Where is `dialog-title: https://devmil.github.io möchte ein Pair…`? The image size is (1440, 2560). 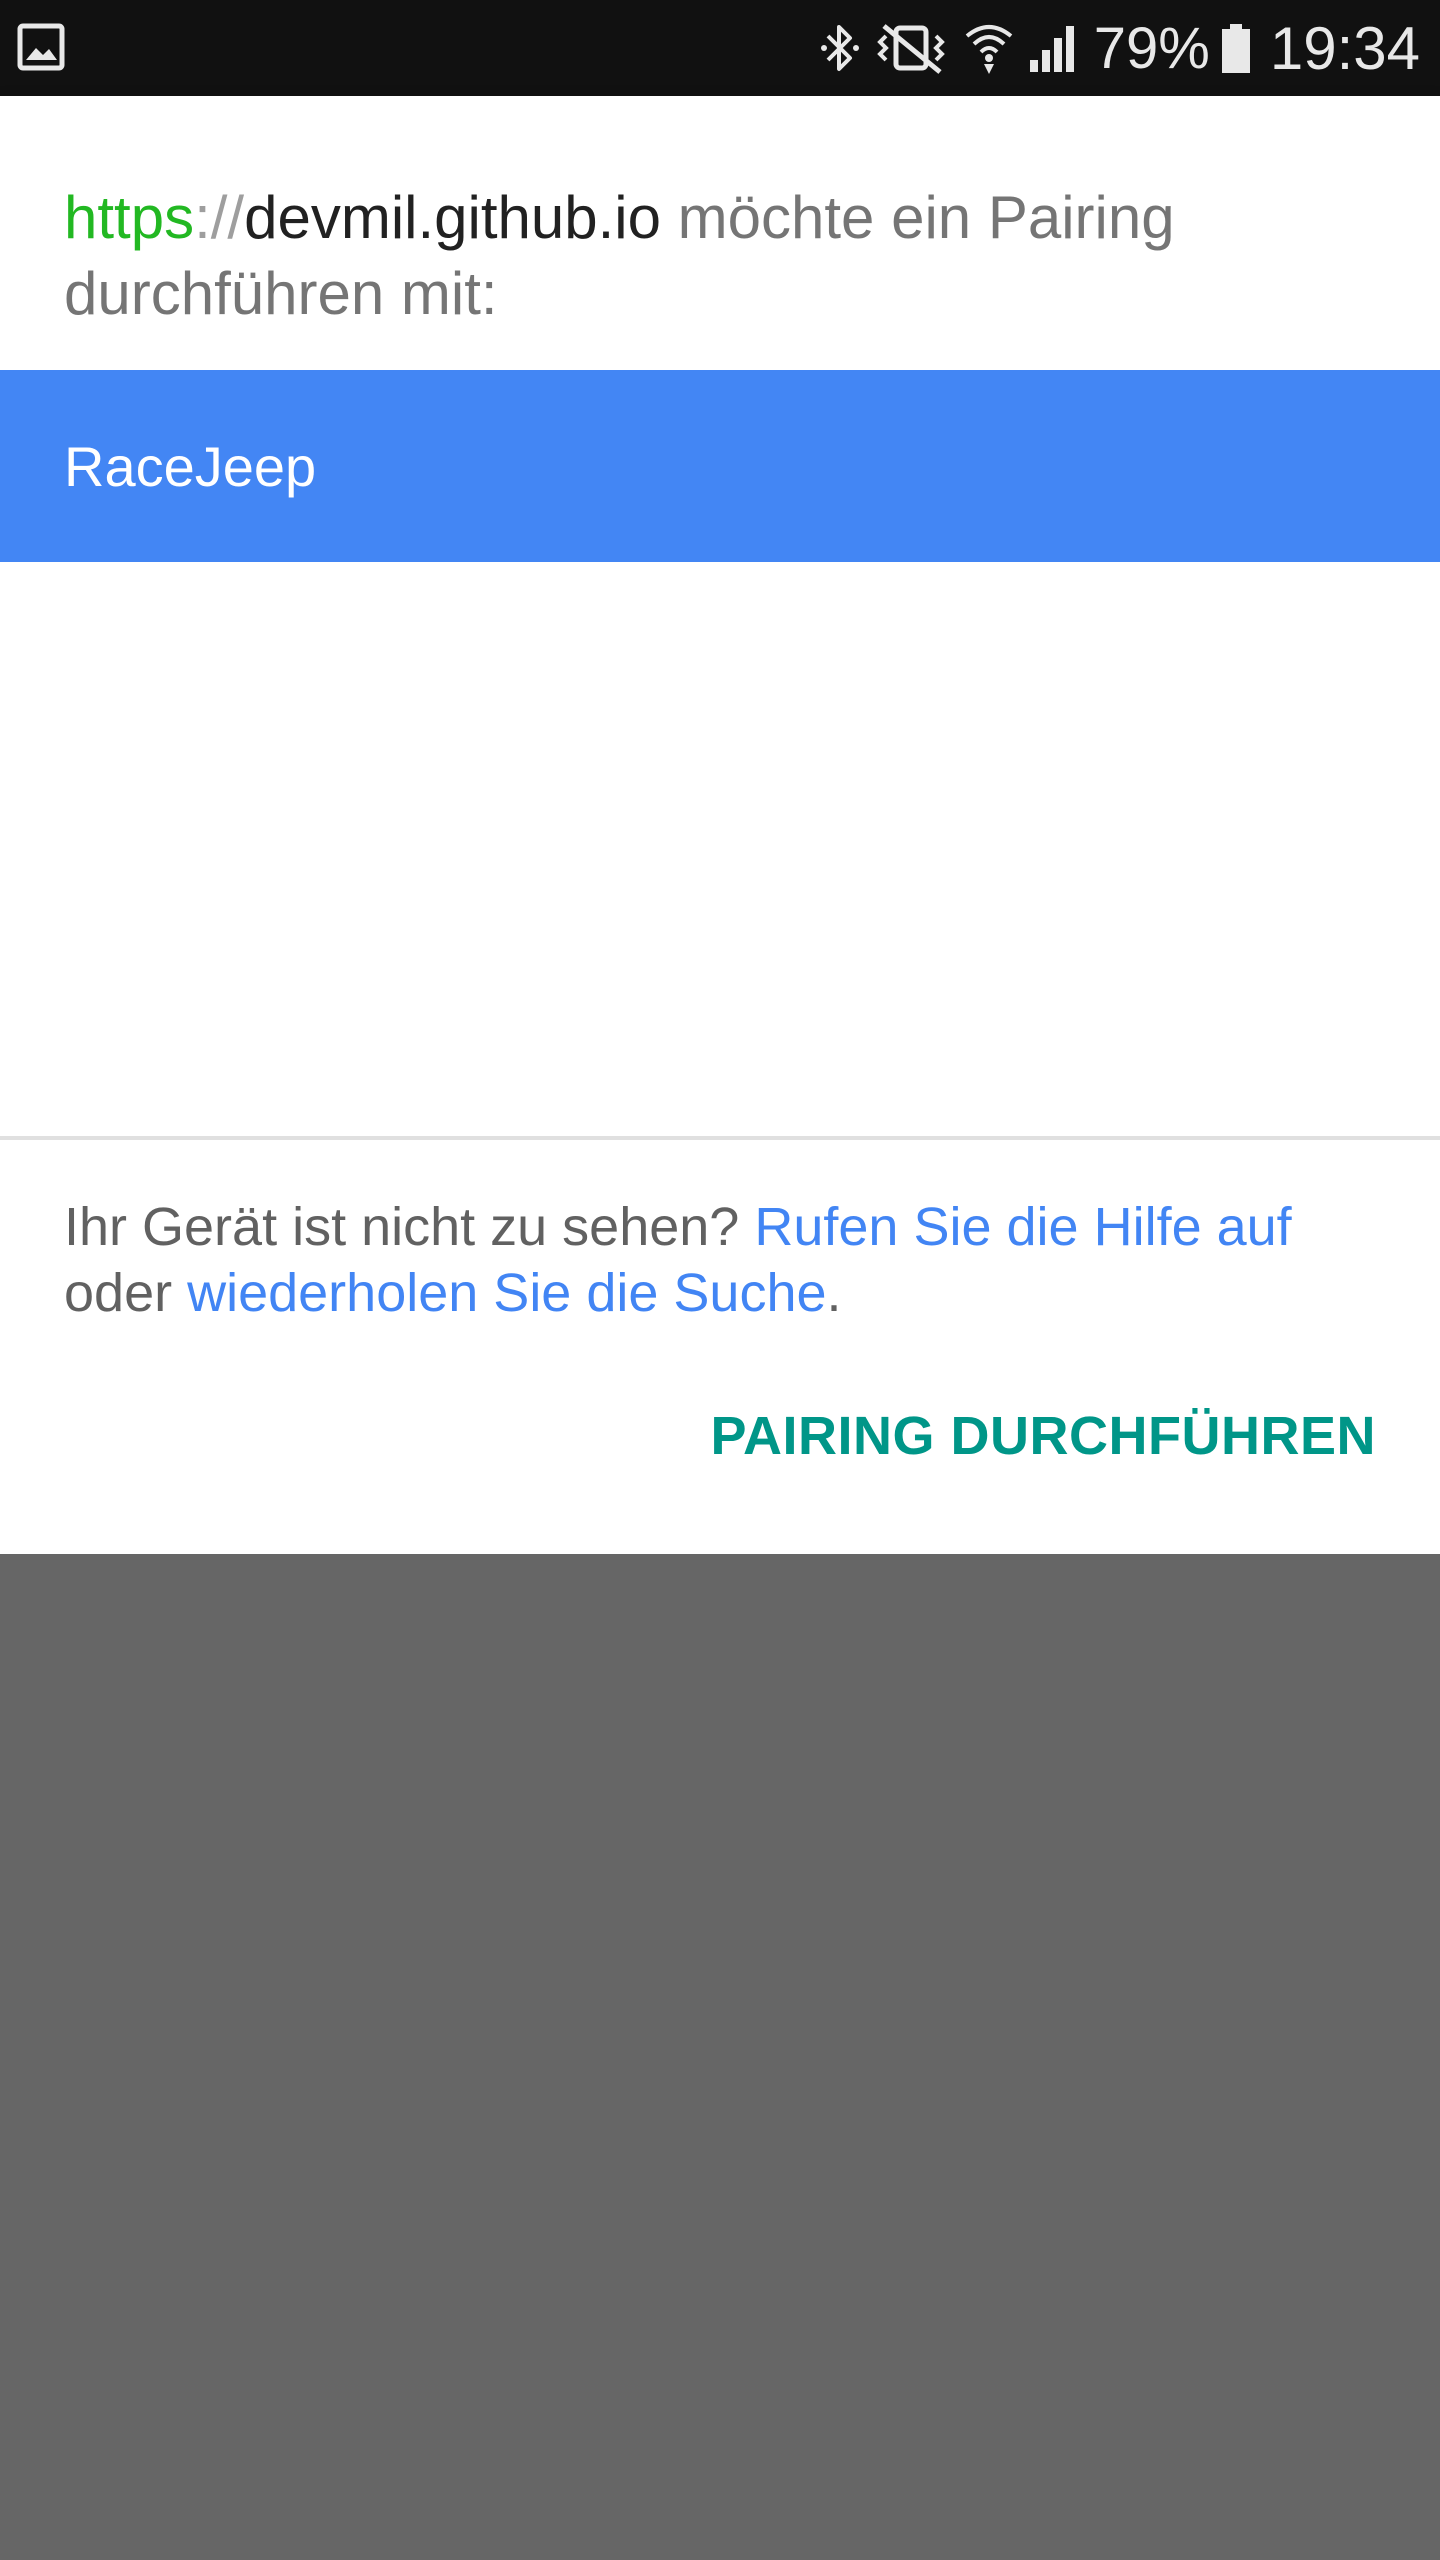 dialog-title: https://devmil.github.io möchte ein Pair… is located at coordinates (729, 256).